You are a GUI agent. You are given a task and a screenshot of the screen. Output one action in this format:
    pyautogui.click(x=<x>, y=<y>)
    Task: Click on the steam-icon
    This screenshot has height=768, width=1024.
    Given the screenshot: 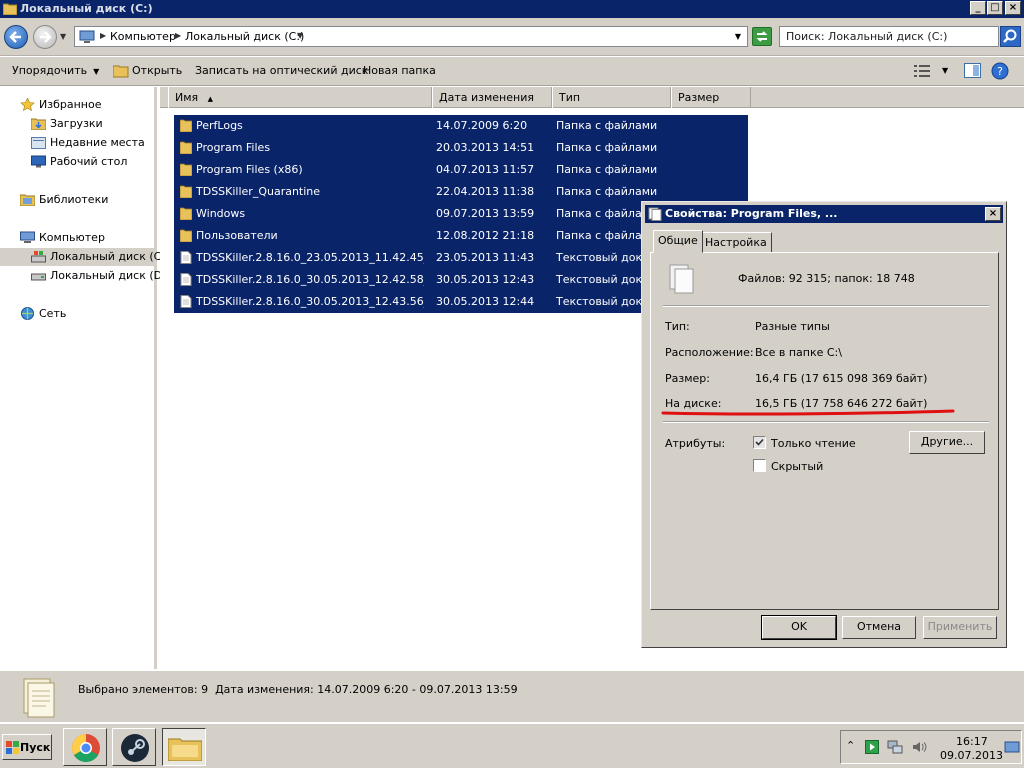 What is the action you would take?
    pyautogui.click(x=135, y=748)
    